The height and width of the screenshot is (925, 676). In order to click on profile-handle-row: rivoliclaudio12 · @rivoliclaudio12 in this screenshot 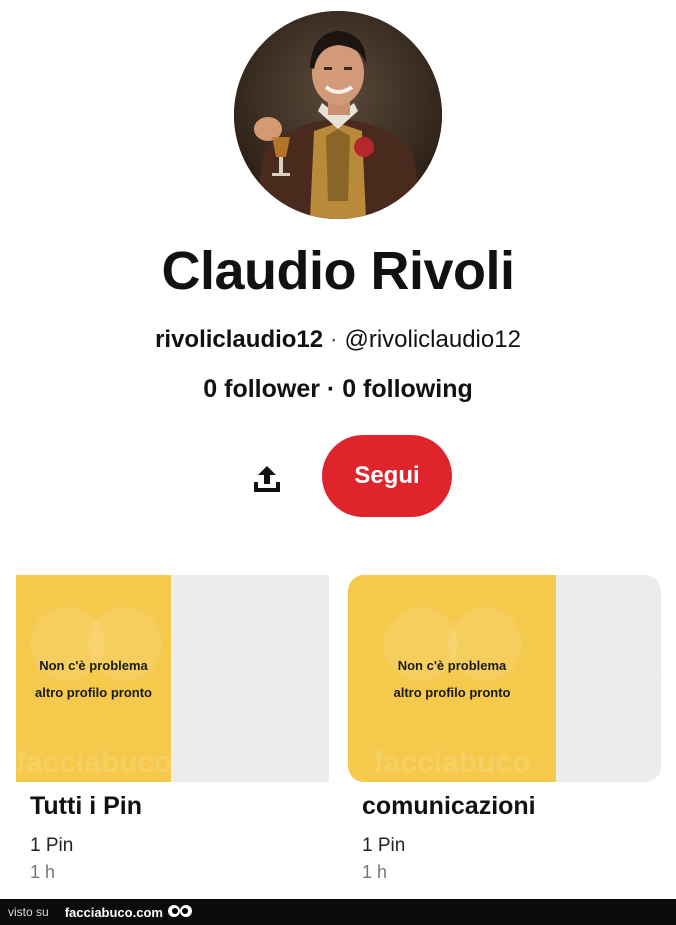, I will do `click(338, 340)`.